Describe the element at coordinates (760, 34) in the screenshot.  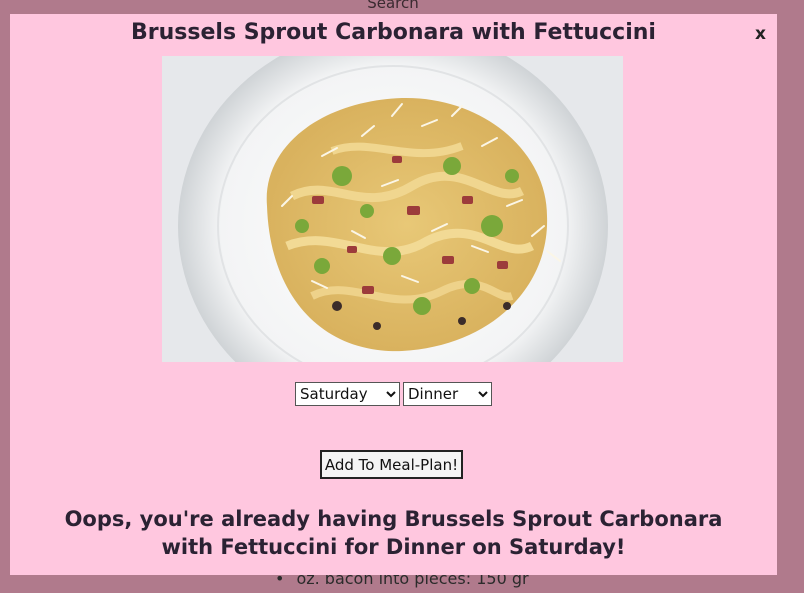
I see `close-button: x` at that location.